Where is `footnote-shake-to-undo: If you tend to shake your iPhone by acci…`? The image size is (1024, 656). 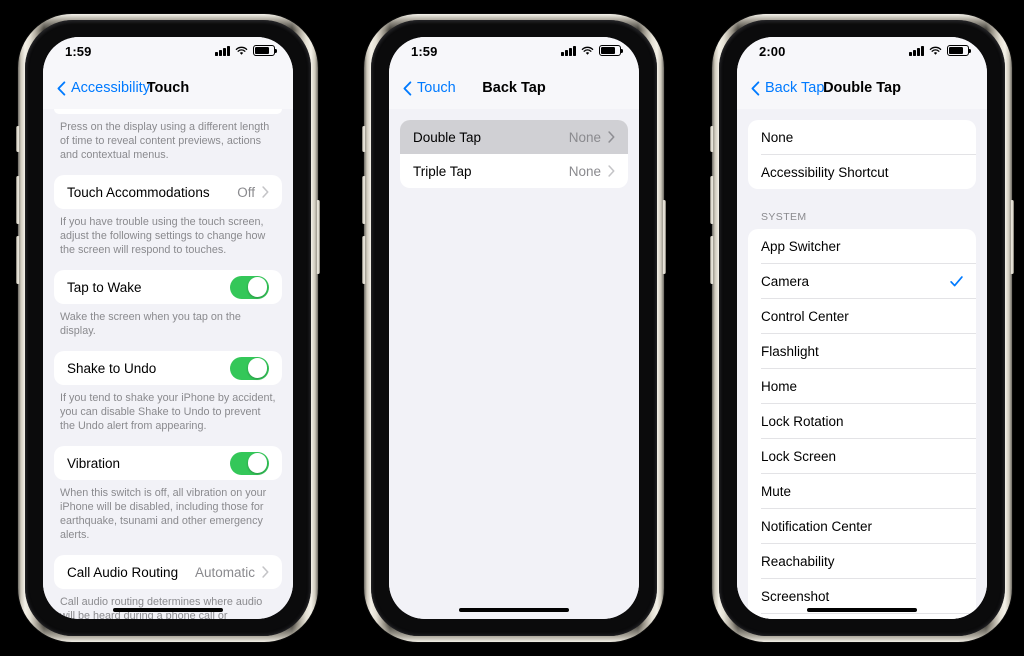
footnote-shake-to-undo: If you tend to shake your iPhone by acci… is located at coordinates (168, 412).